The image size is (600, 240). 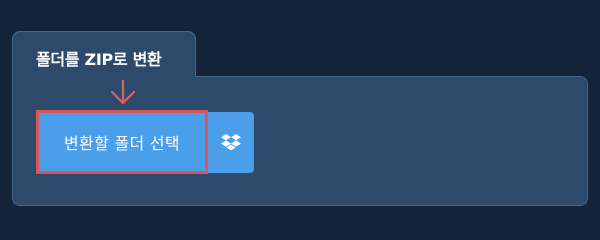 I want to click on panel-tab-seam, so click(x=104, y=77).